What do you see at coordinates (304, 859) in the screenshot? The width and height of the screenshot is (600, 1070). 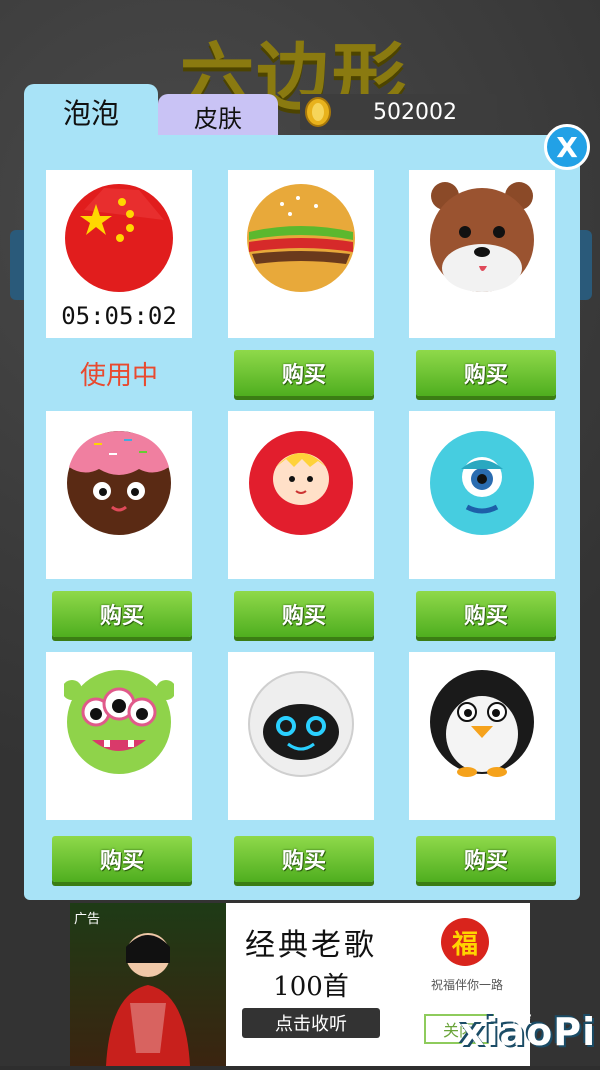 I see `buy-button-robot: 购买` at bounding box center [304, 859].